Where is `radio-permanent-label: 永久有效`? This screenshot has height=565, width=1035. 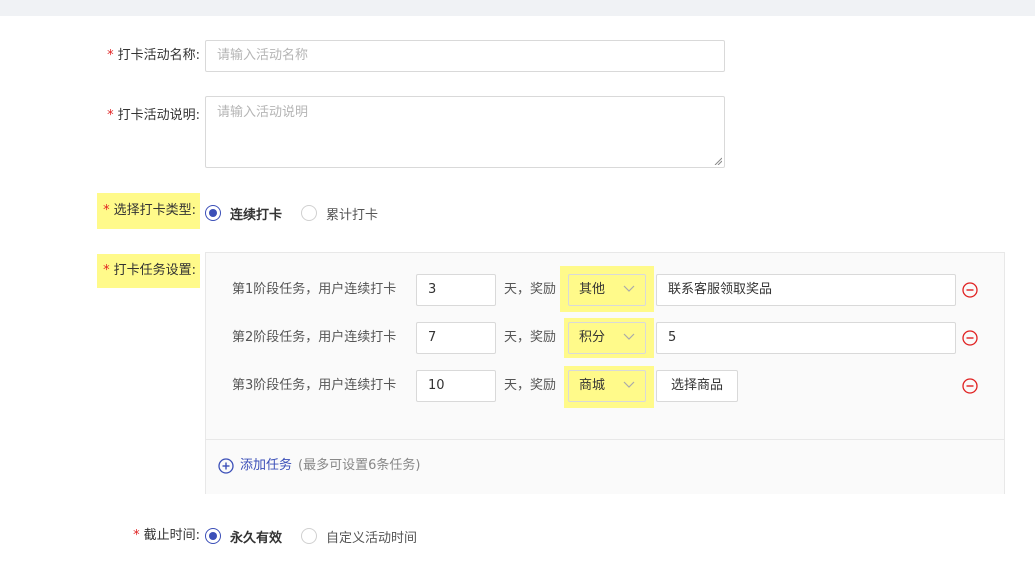
radio-permanent-label: 永久有效 is located at coordinates (256, 538).